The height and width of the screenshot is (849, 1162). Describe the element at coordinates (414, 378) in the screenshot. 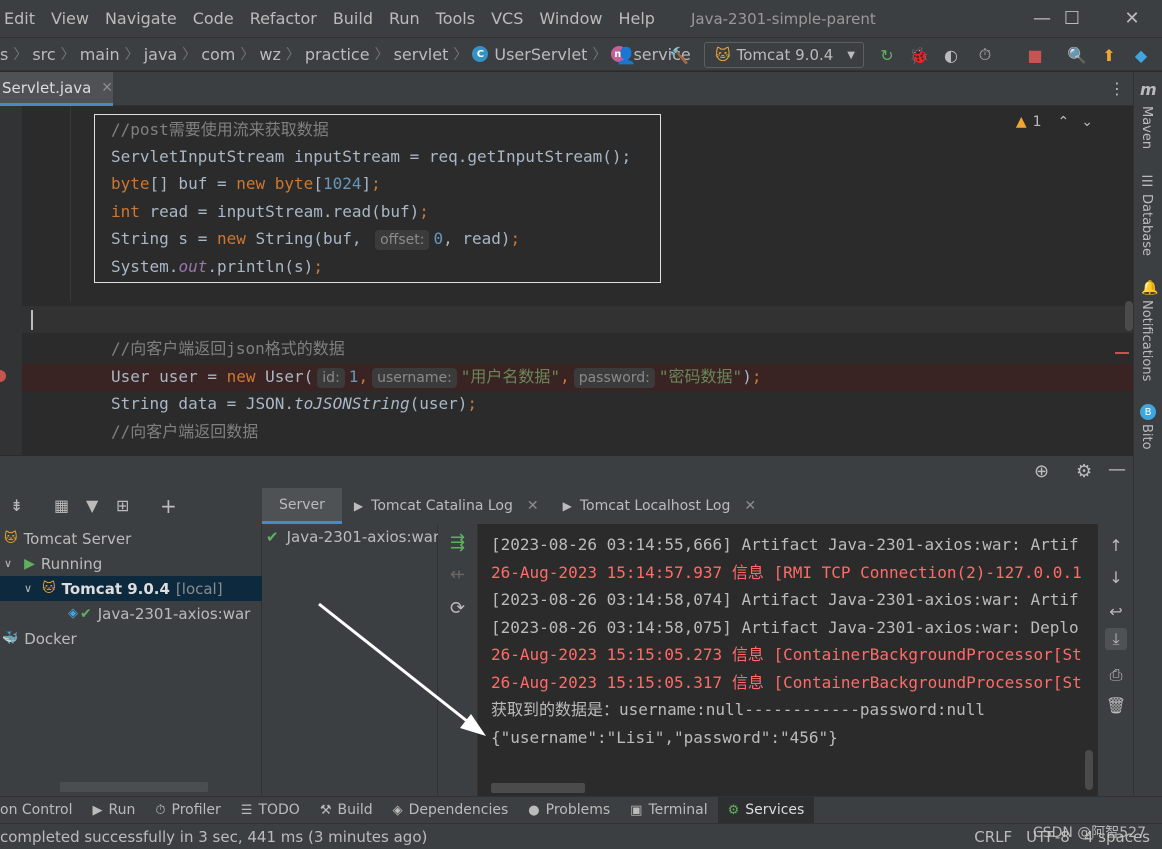

I see `parameter-hint: username:` at that location.